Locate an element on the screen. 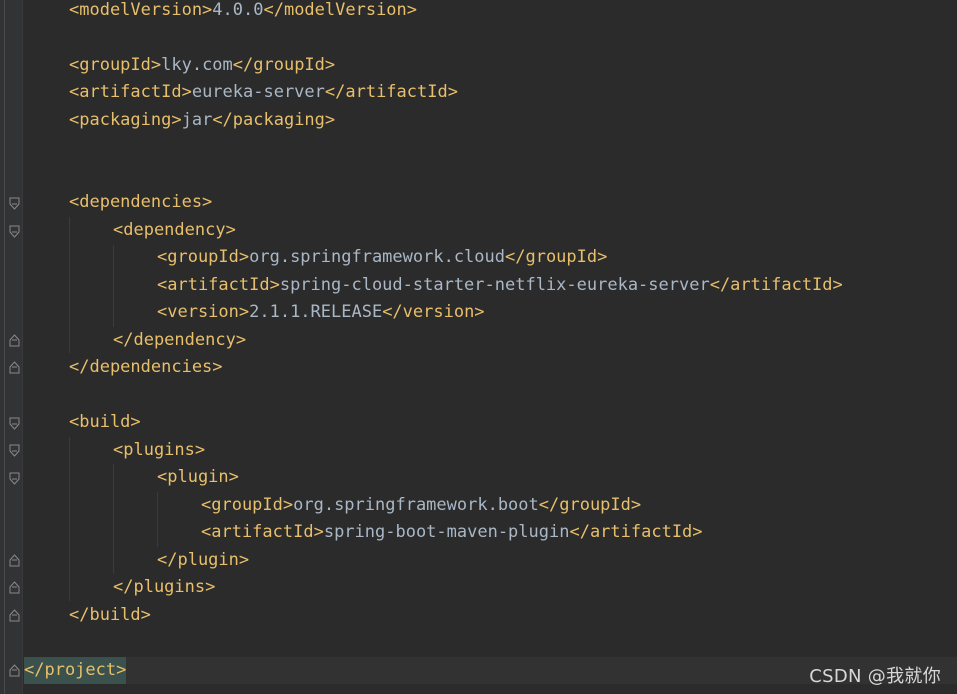 The width and height of the screenshot is (957, 694). xml-close-tag: </modelVersion> is located at coordinates (340, 10).